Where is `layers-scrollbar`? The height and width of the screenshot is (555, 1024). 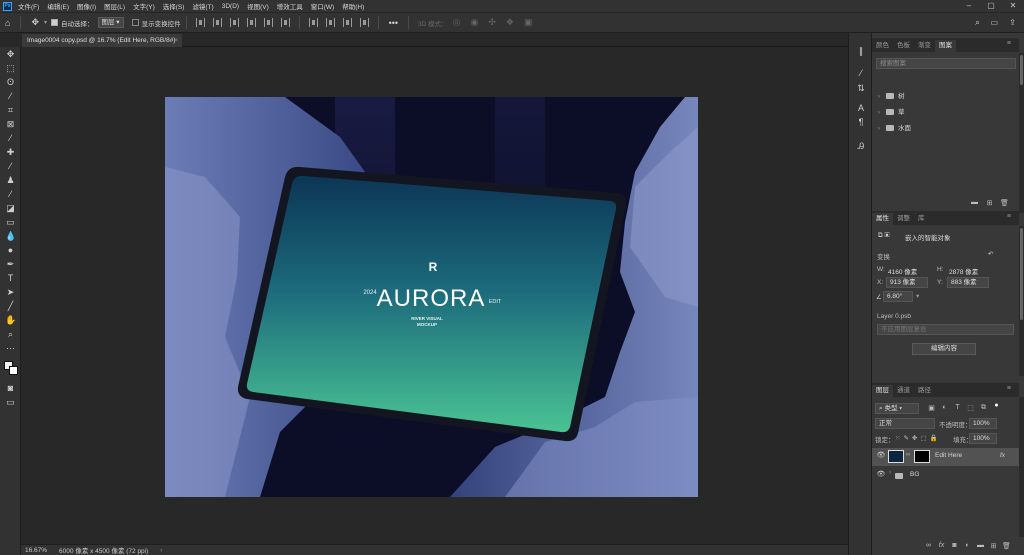 layers-scrollbar is located at coordinates (1021, 467).